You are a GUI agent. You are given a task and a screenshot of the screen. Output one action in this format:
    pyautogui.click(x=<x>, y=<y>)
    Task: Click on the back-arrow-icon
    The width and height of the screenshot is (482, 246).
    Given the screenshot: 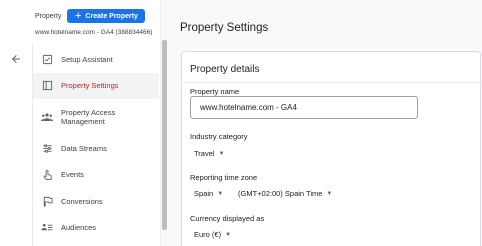 What is the action you would take?
    pyautogui.click(x=16, y=59)
    